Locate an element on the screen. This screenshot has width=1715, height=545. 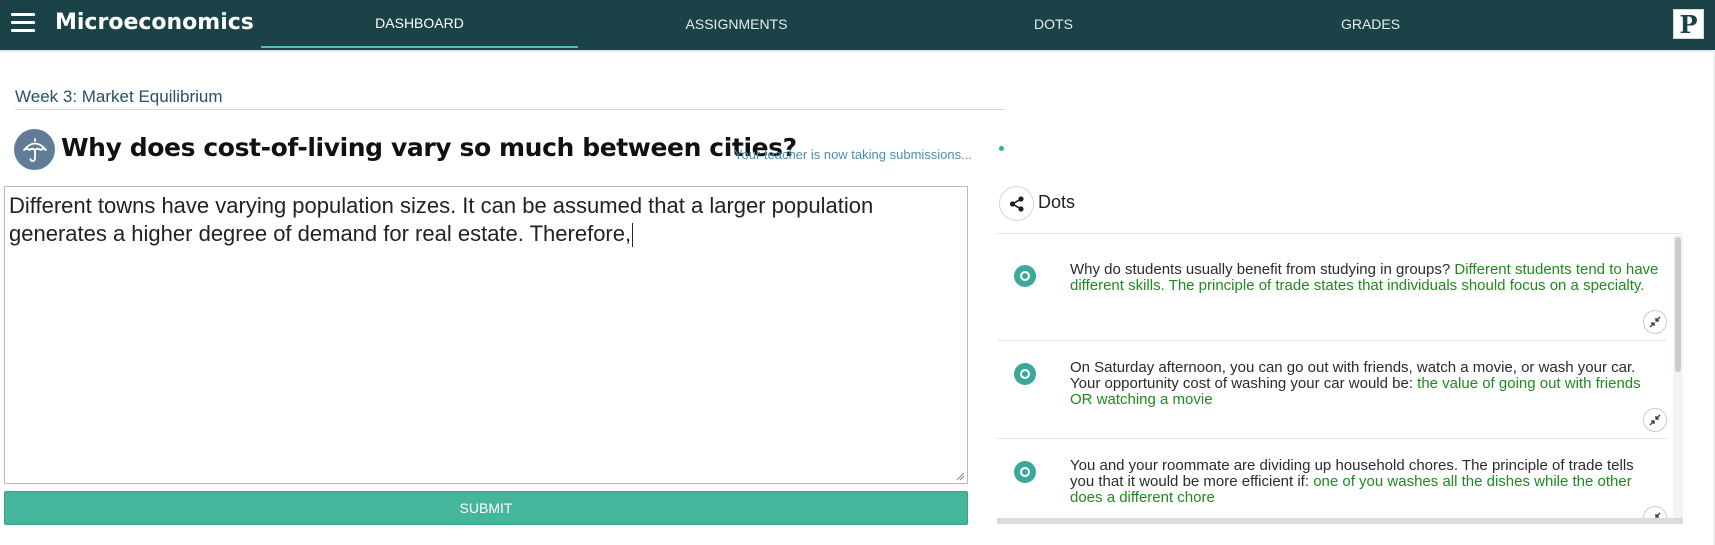
text-caret is located at coordinates (633, 235).